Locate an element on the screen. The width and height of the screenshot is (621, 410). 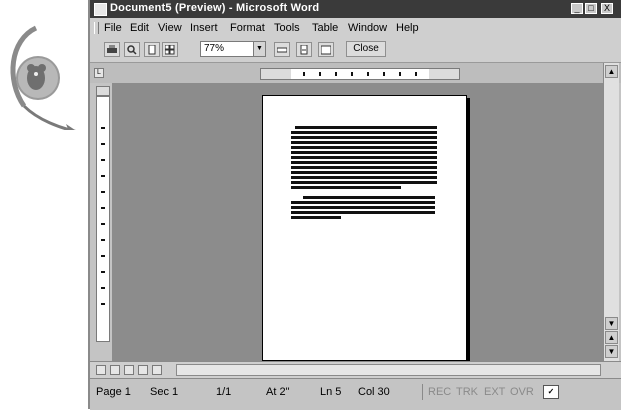
magnifier-button is located at coordinates (132, 49).